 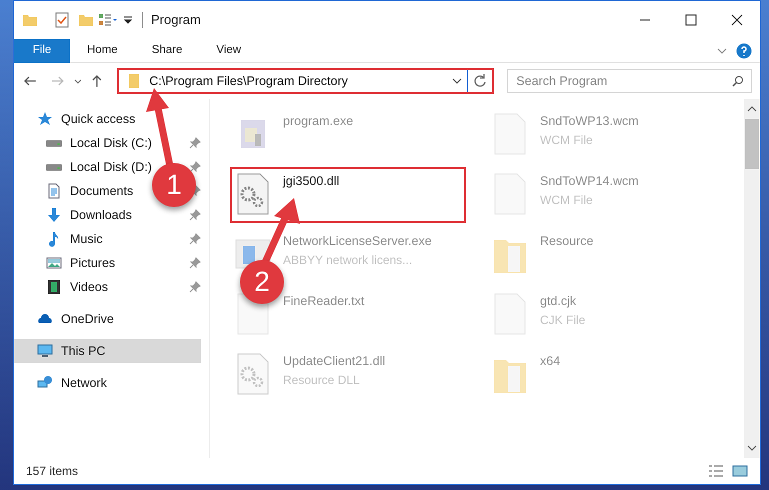 I want to click on download-arrow-icon, so click(x=54, y=215).